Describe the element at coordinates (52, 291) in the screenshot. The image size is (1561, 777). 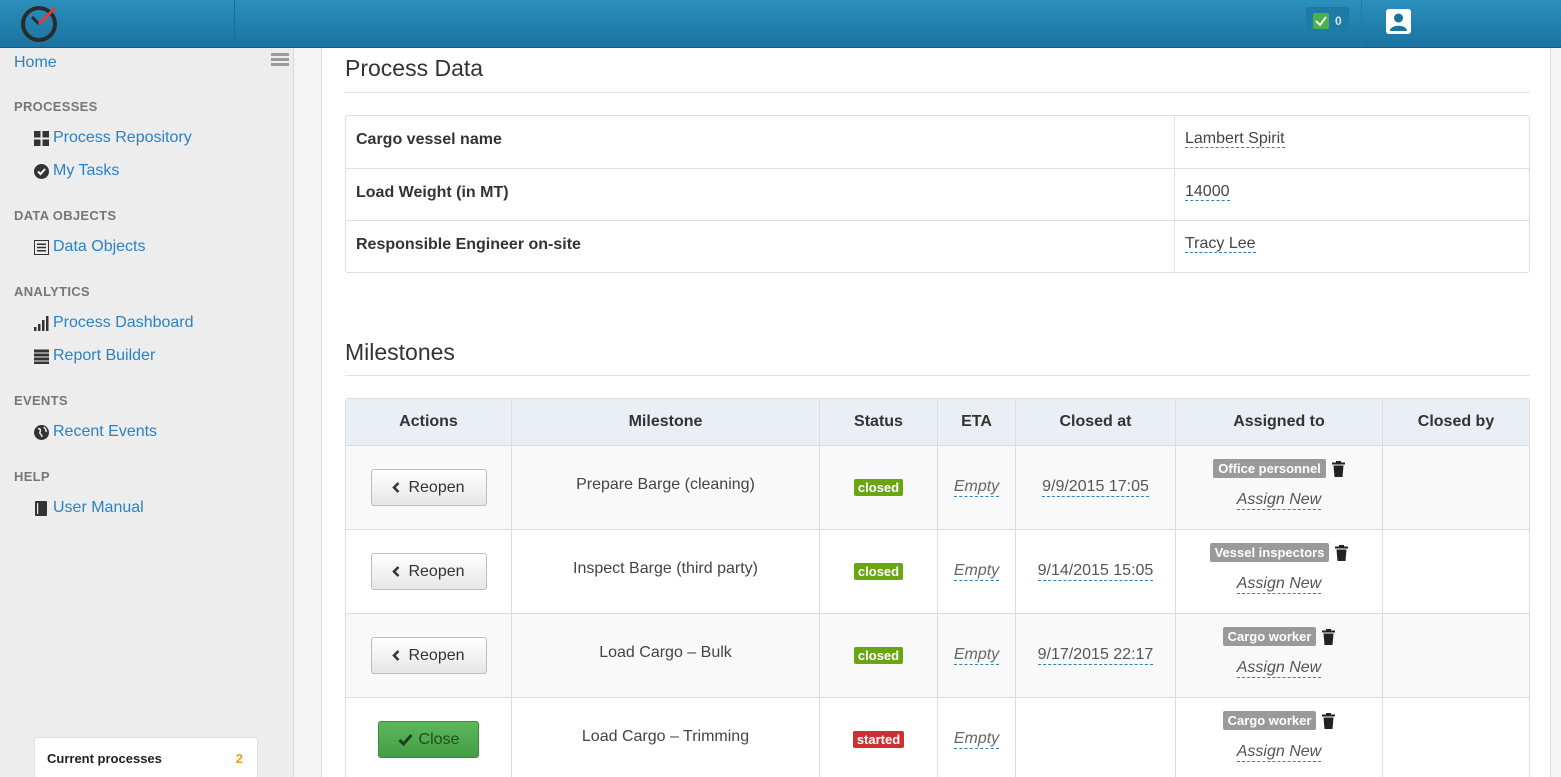
I see `sidebar-section-analytics: ANALYTICS` at that location.